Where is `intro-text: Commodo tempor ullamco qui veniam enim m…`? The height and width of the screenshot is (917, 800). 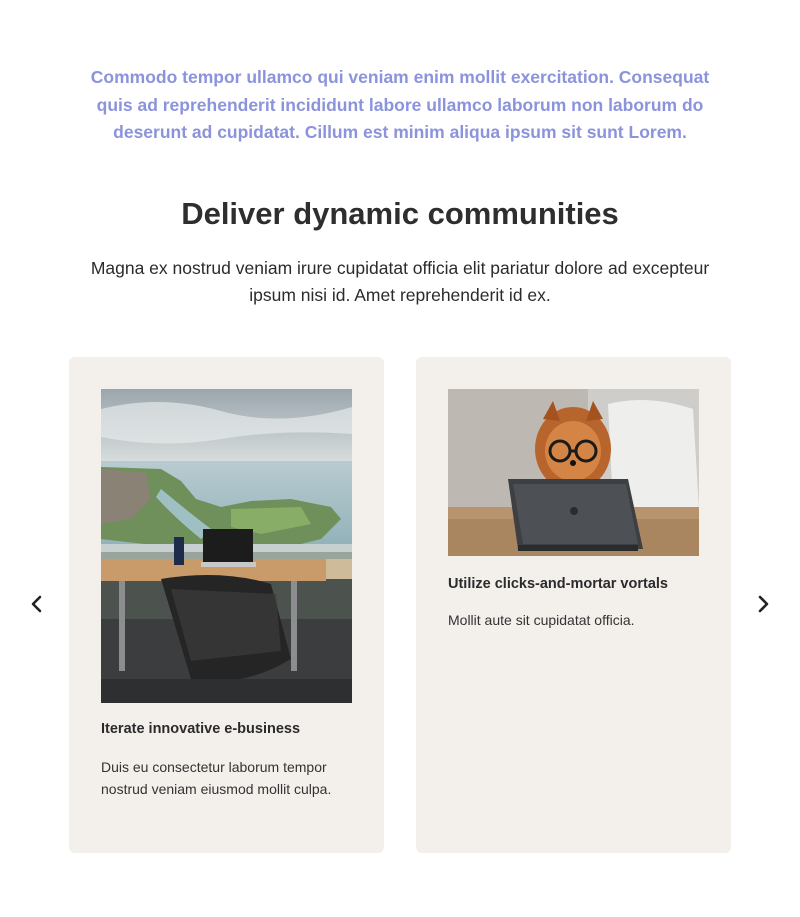
intro-text: Commodo tempor ullamco qui veniam enim m… is located at coordinates (400, 104).